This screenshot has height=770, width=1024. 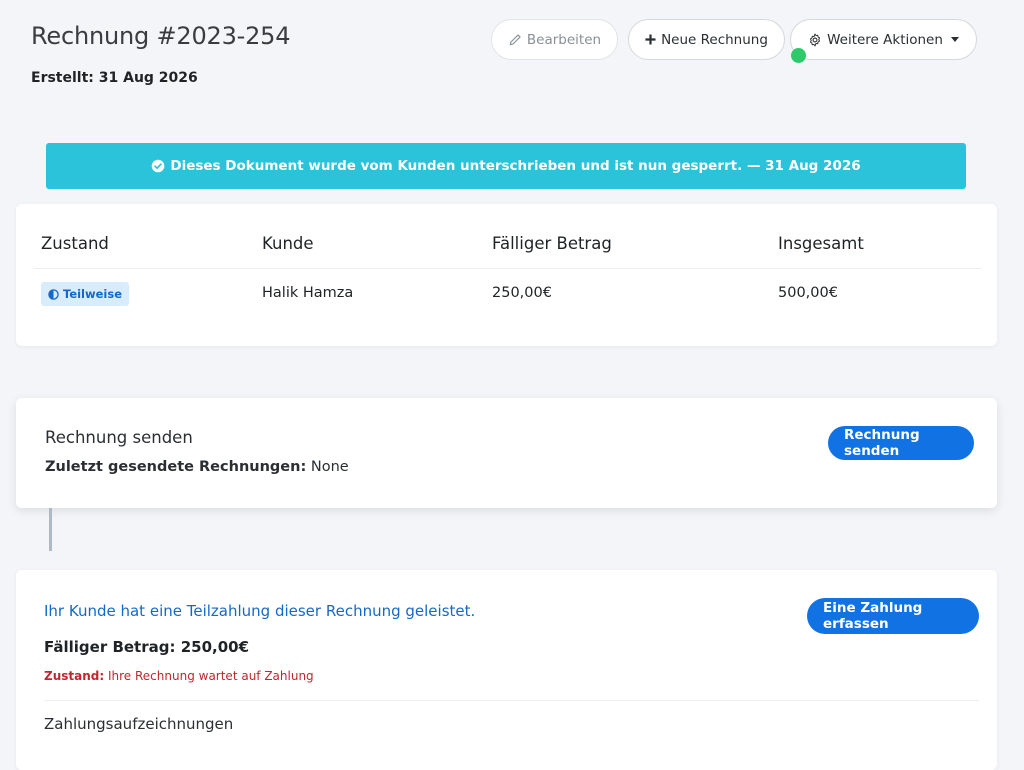 What do you see at coordinates (50, 529) in the screenshot?
I see `timeline-connector` at bounding box center [50, 529].